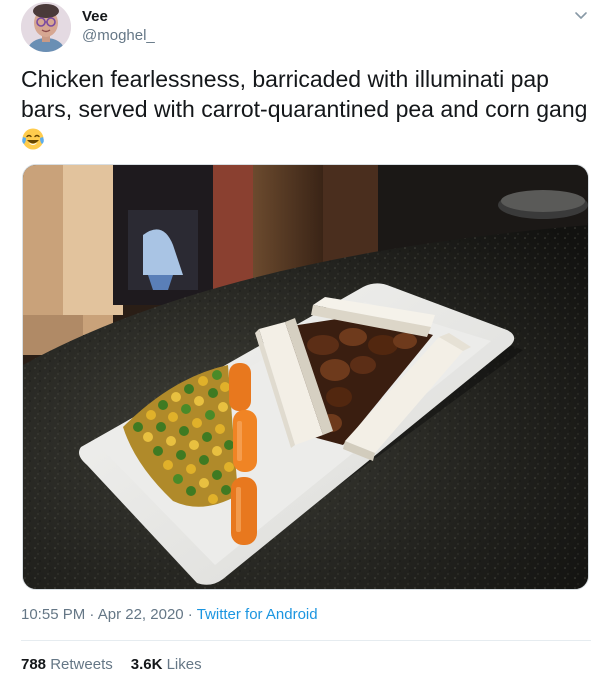 The width and height of the screenshot is (613, 688). I want to click on retweets-label: Retweets, so click(81, 664).